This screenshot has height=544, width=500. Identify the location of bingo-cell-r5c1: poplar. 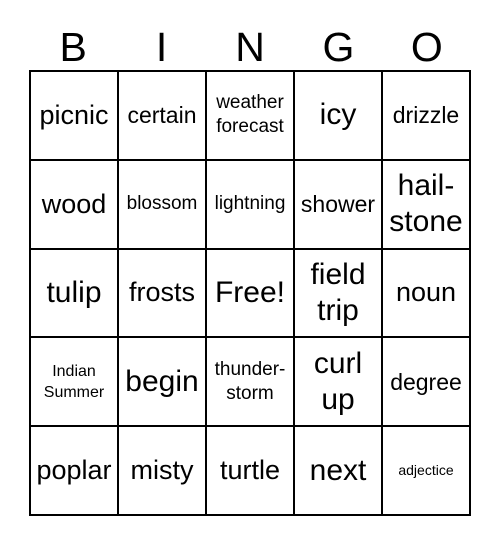
(75, 471).